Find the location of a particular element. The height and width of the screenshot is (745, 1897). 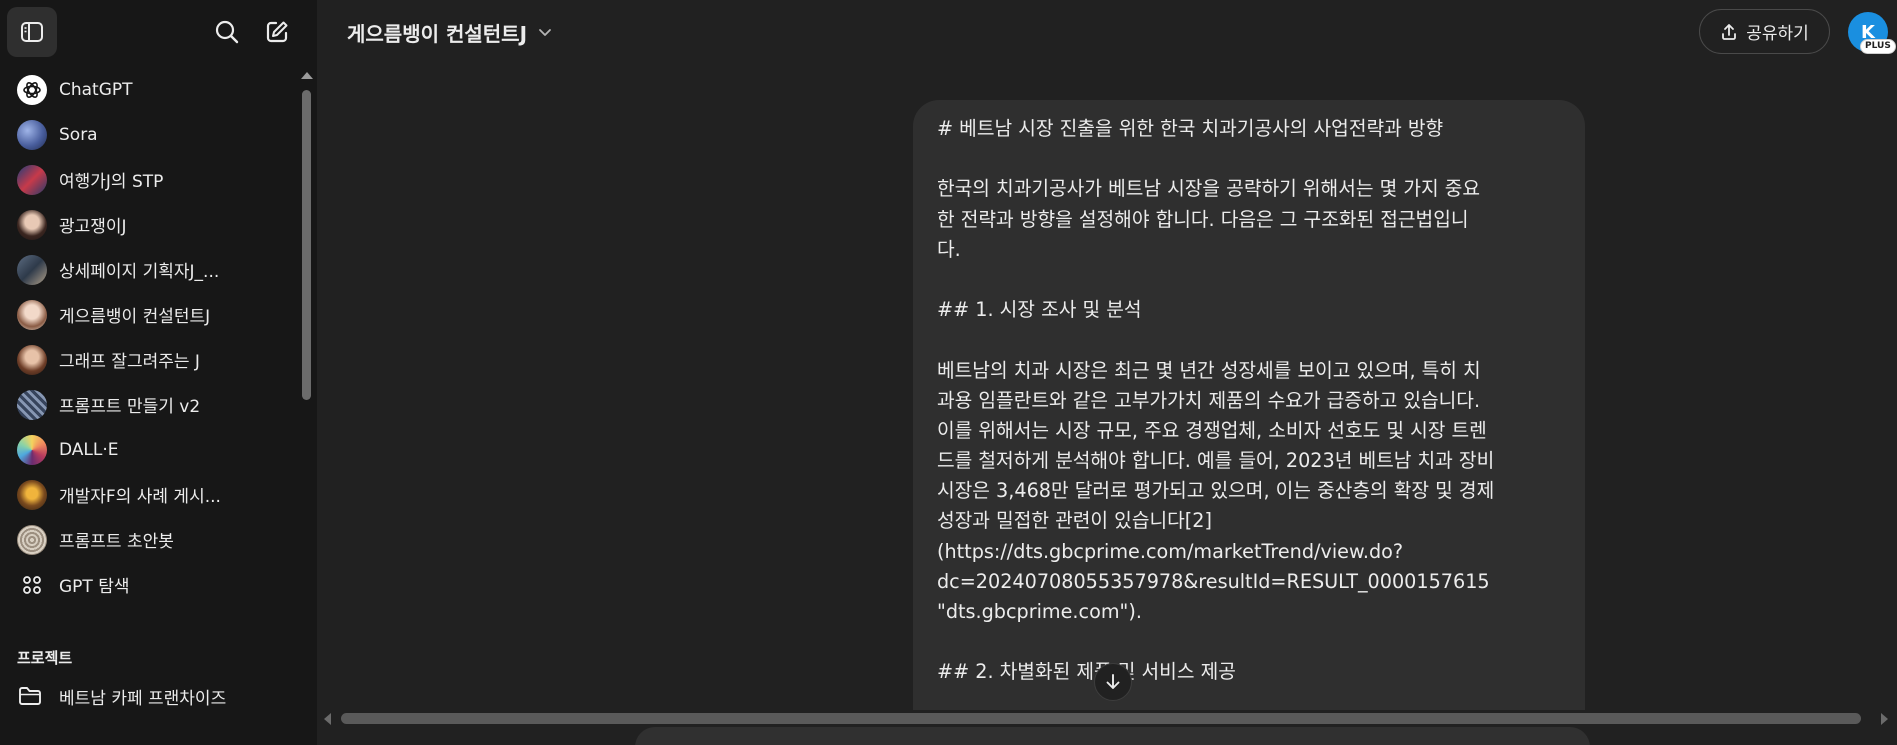

scroll-to-bottom-button is located at coordinates (1113, 682).